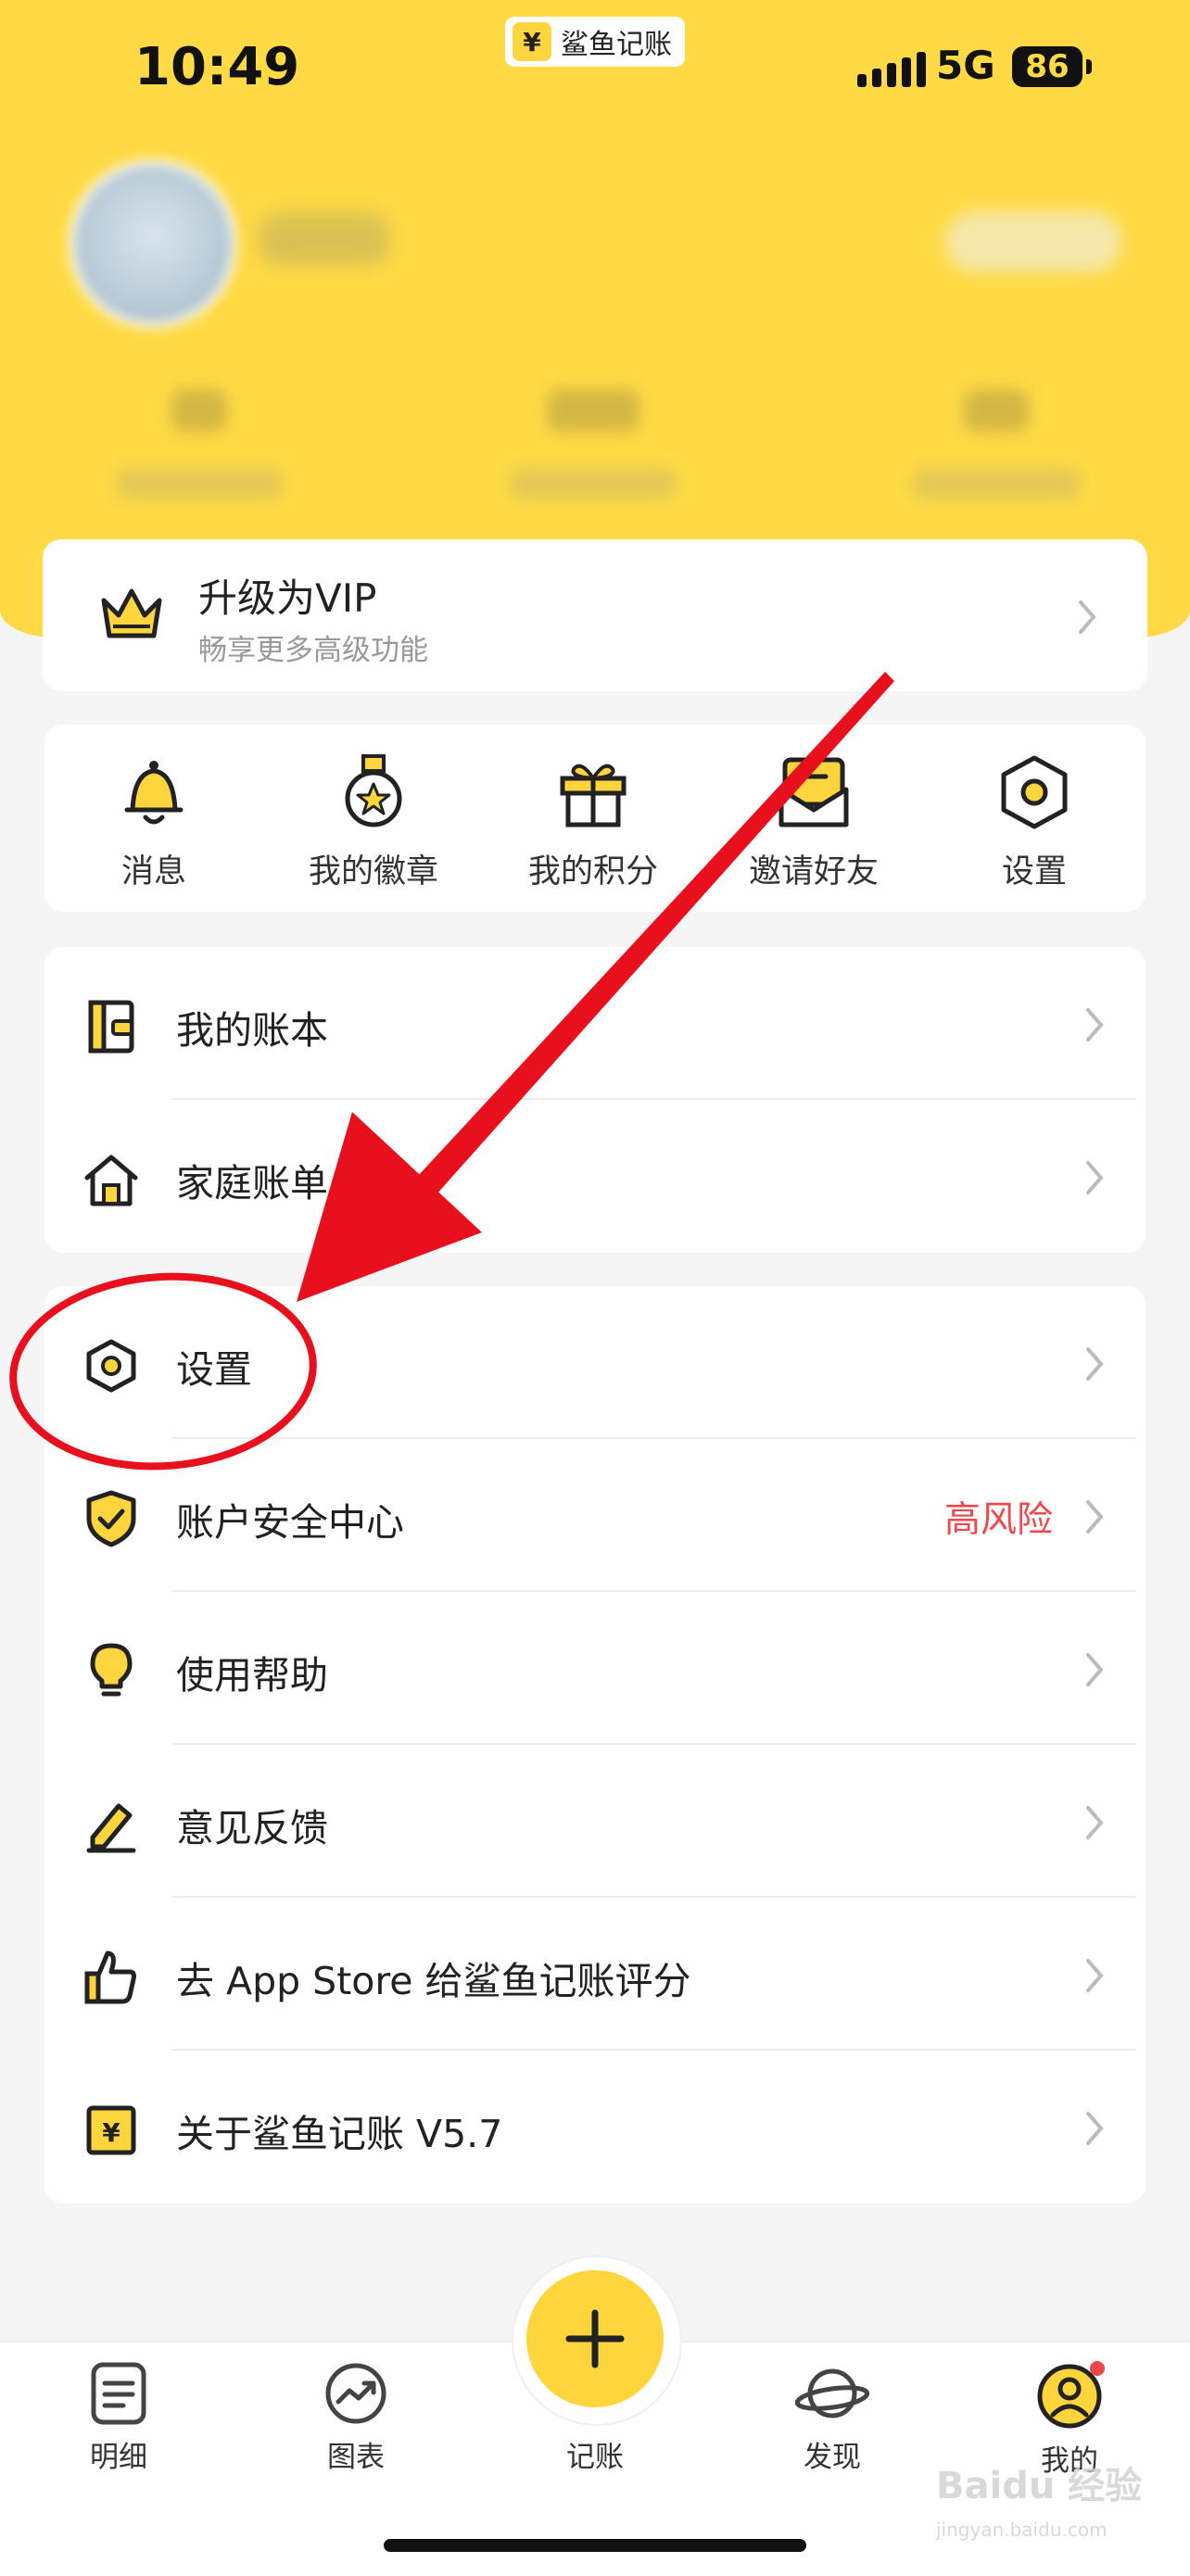 The height and width of the screenshot is (2576, 1190). I want to click on menu-group-ledger: 我的账本 家庭账单, so click(595, 1100).